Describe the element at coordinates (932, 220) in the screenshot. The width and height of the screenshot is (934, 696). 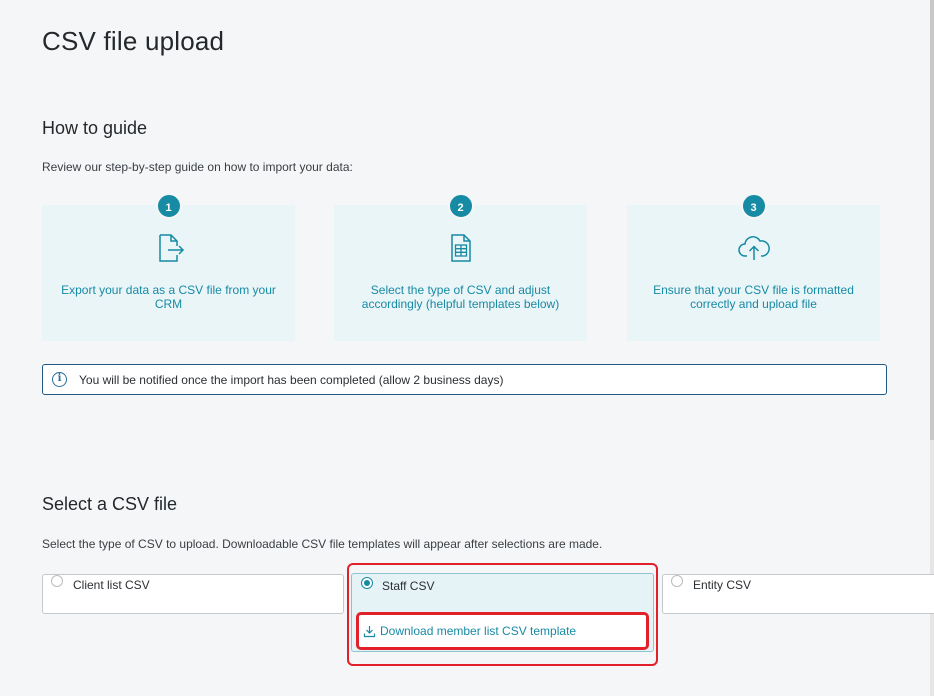
I see `scrollbar-thumb` at that location.